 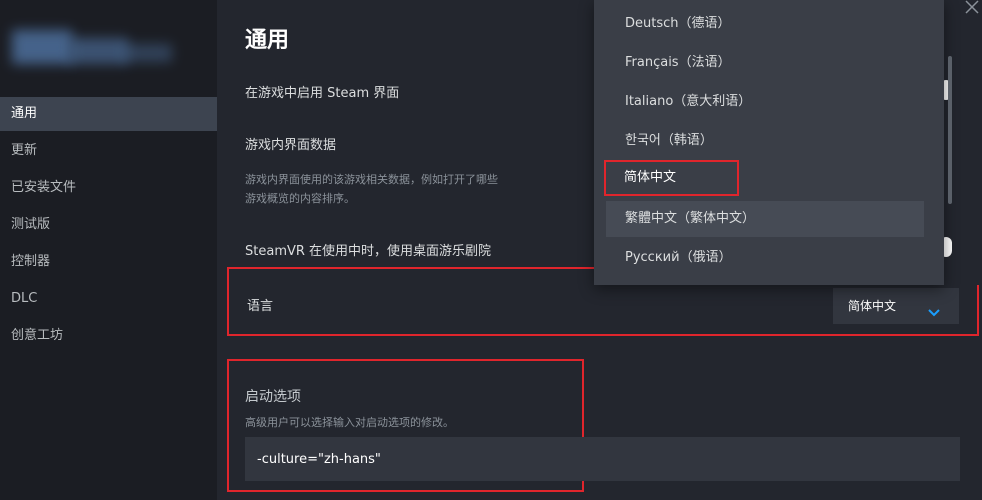 What do you see at coordinates (872, 306) in the screenshot?
I see `language-selected-value: 简体中文` at bounding box center [872, 306].